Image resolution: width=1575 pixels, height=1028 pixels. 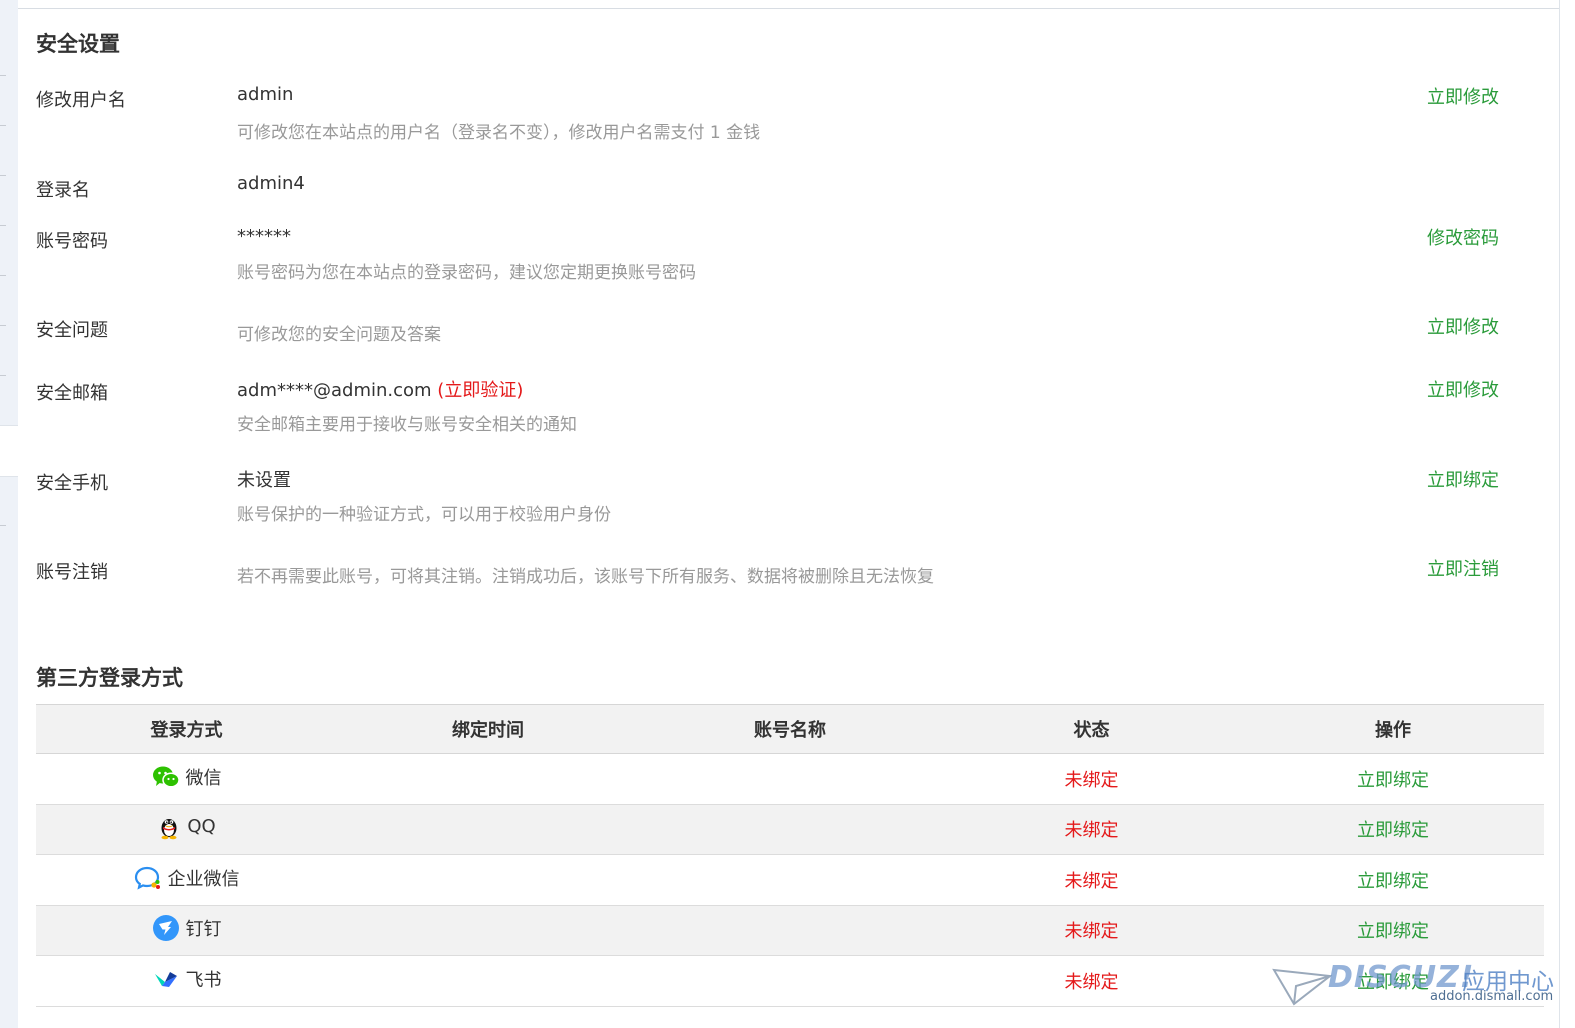 What do you see at coordinates (480, 390) in the screenshot?
I see `verify-email-link: (立即验证)` at bounding box center [480, 390].